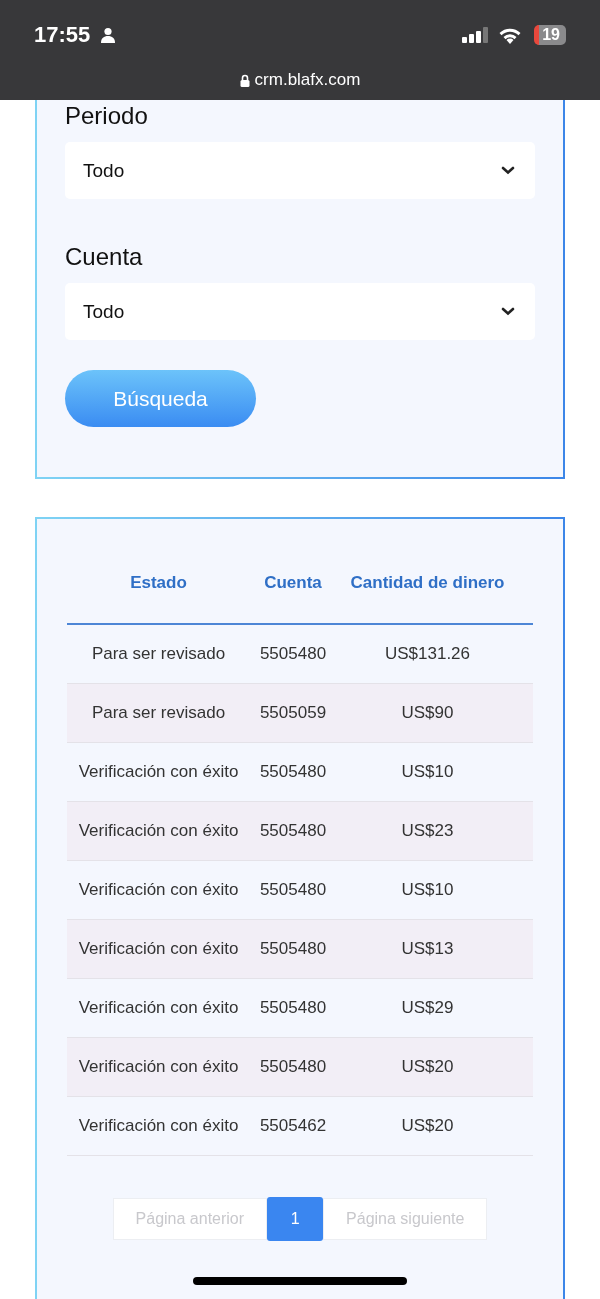 This screenshot has width=600, height=1299. Describe the element at coordinates (293, 1126) in the screenshot. I see `table-cell: 5505462` at that location.